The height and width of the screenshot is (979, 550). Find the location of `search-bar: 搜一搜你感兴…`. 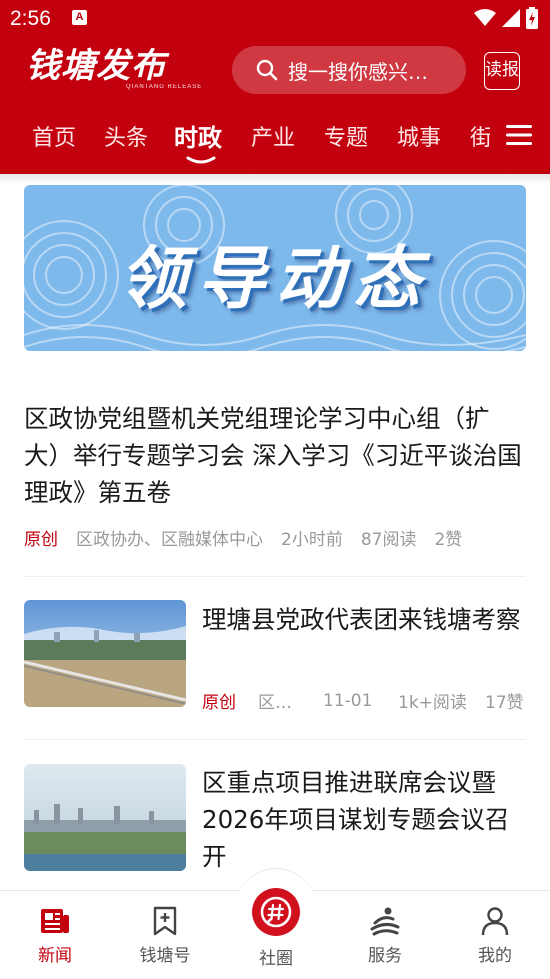

search-bar: 搜一搜你感兴… is located at coordinates (349, 70).